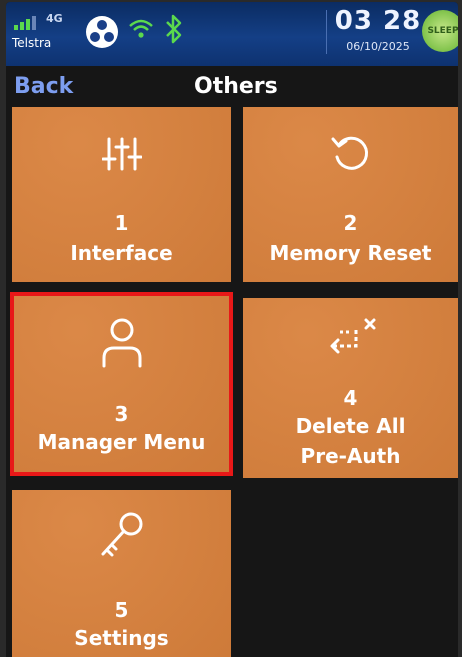 This screenshot has width=462, height=657. Describe the element at coordinates (350, 398) in the screenshot. I see `tile-number: 4` at that location.